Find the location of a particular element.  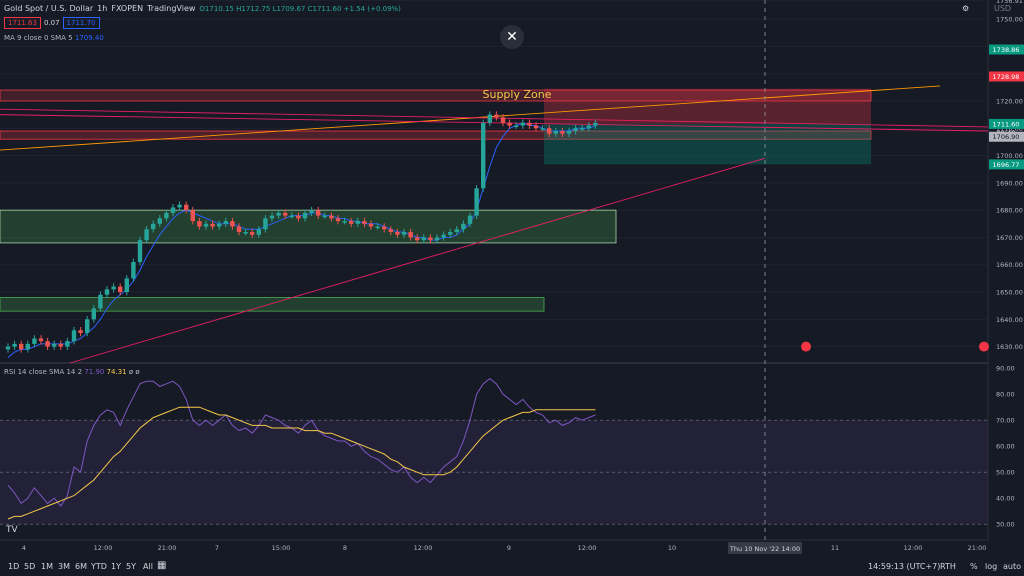

ask-button: 1711.70 is located at coordinates (81, 23).